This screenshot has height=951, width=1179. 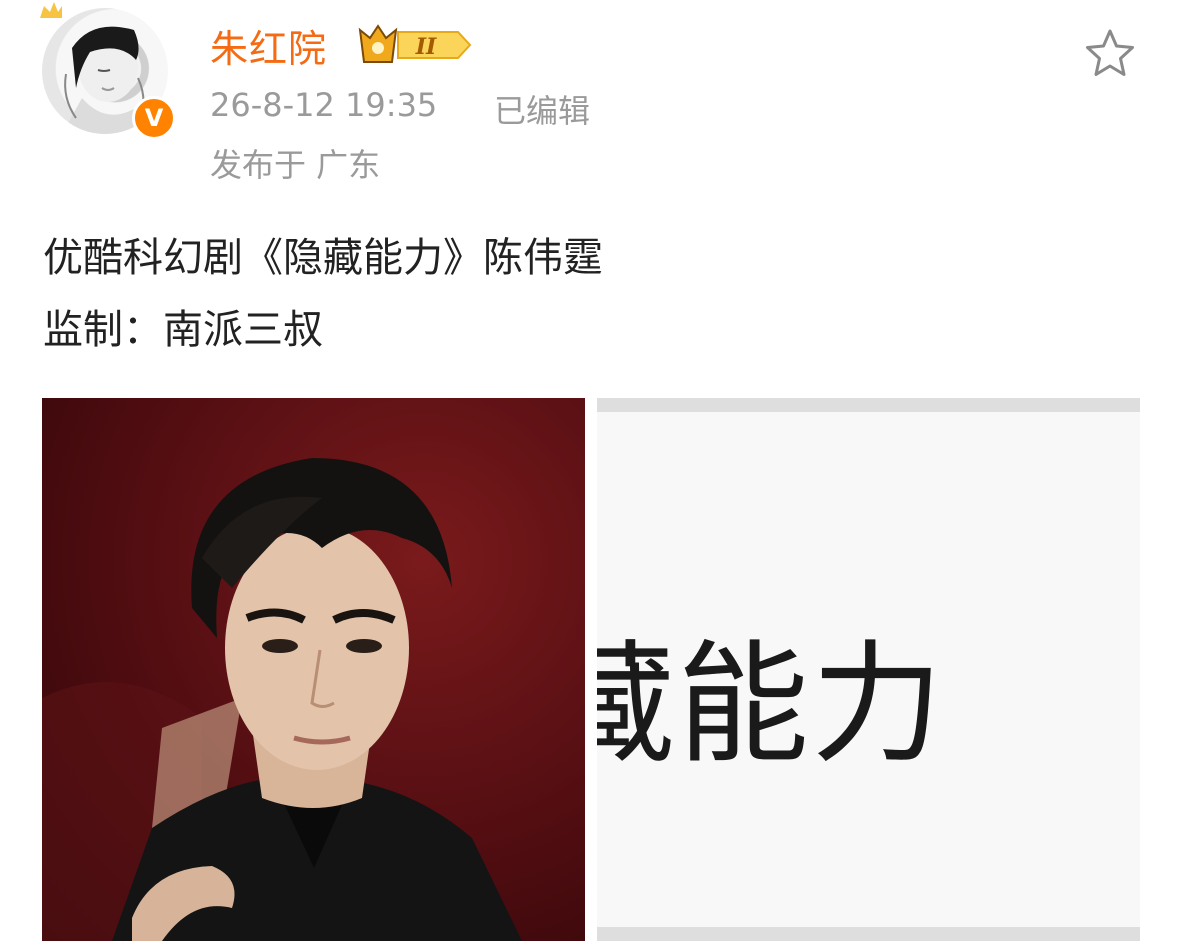 What do you see at coordinates (868, 405) in the screenshot?
I see `image-top-border` at bounding box center [868, 405].